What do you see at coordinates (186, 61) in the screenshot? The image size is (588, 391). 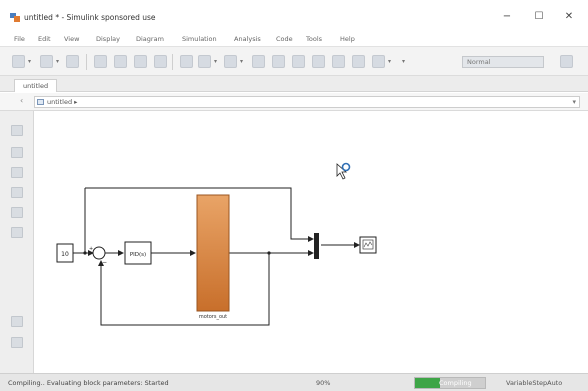 I see `model-explorer-icon` at bounding box center [186, 61].